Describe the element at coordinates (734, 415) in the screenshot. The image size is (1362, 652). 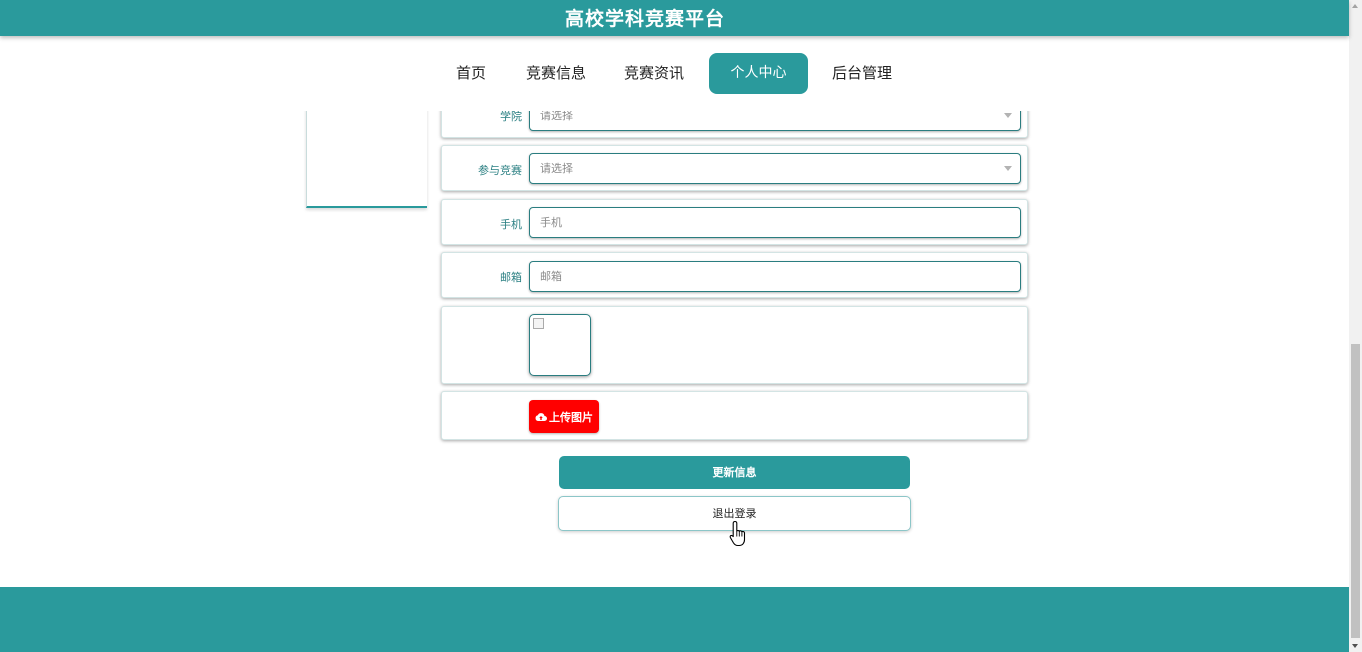
I see `form-row-upload: 上传图片` at that location.